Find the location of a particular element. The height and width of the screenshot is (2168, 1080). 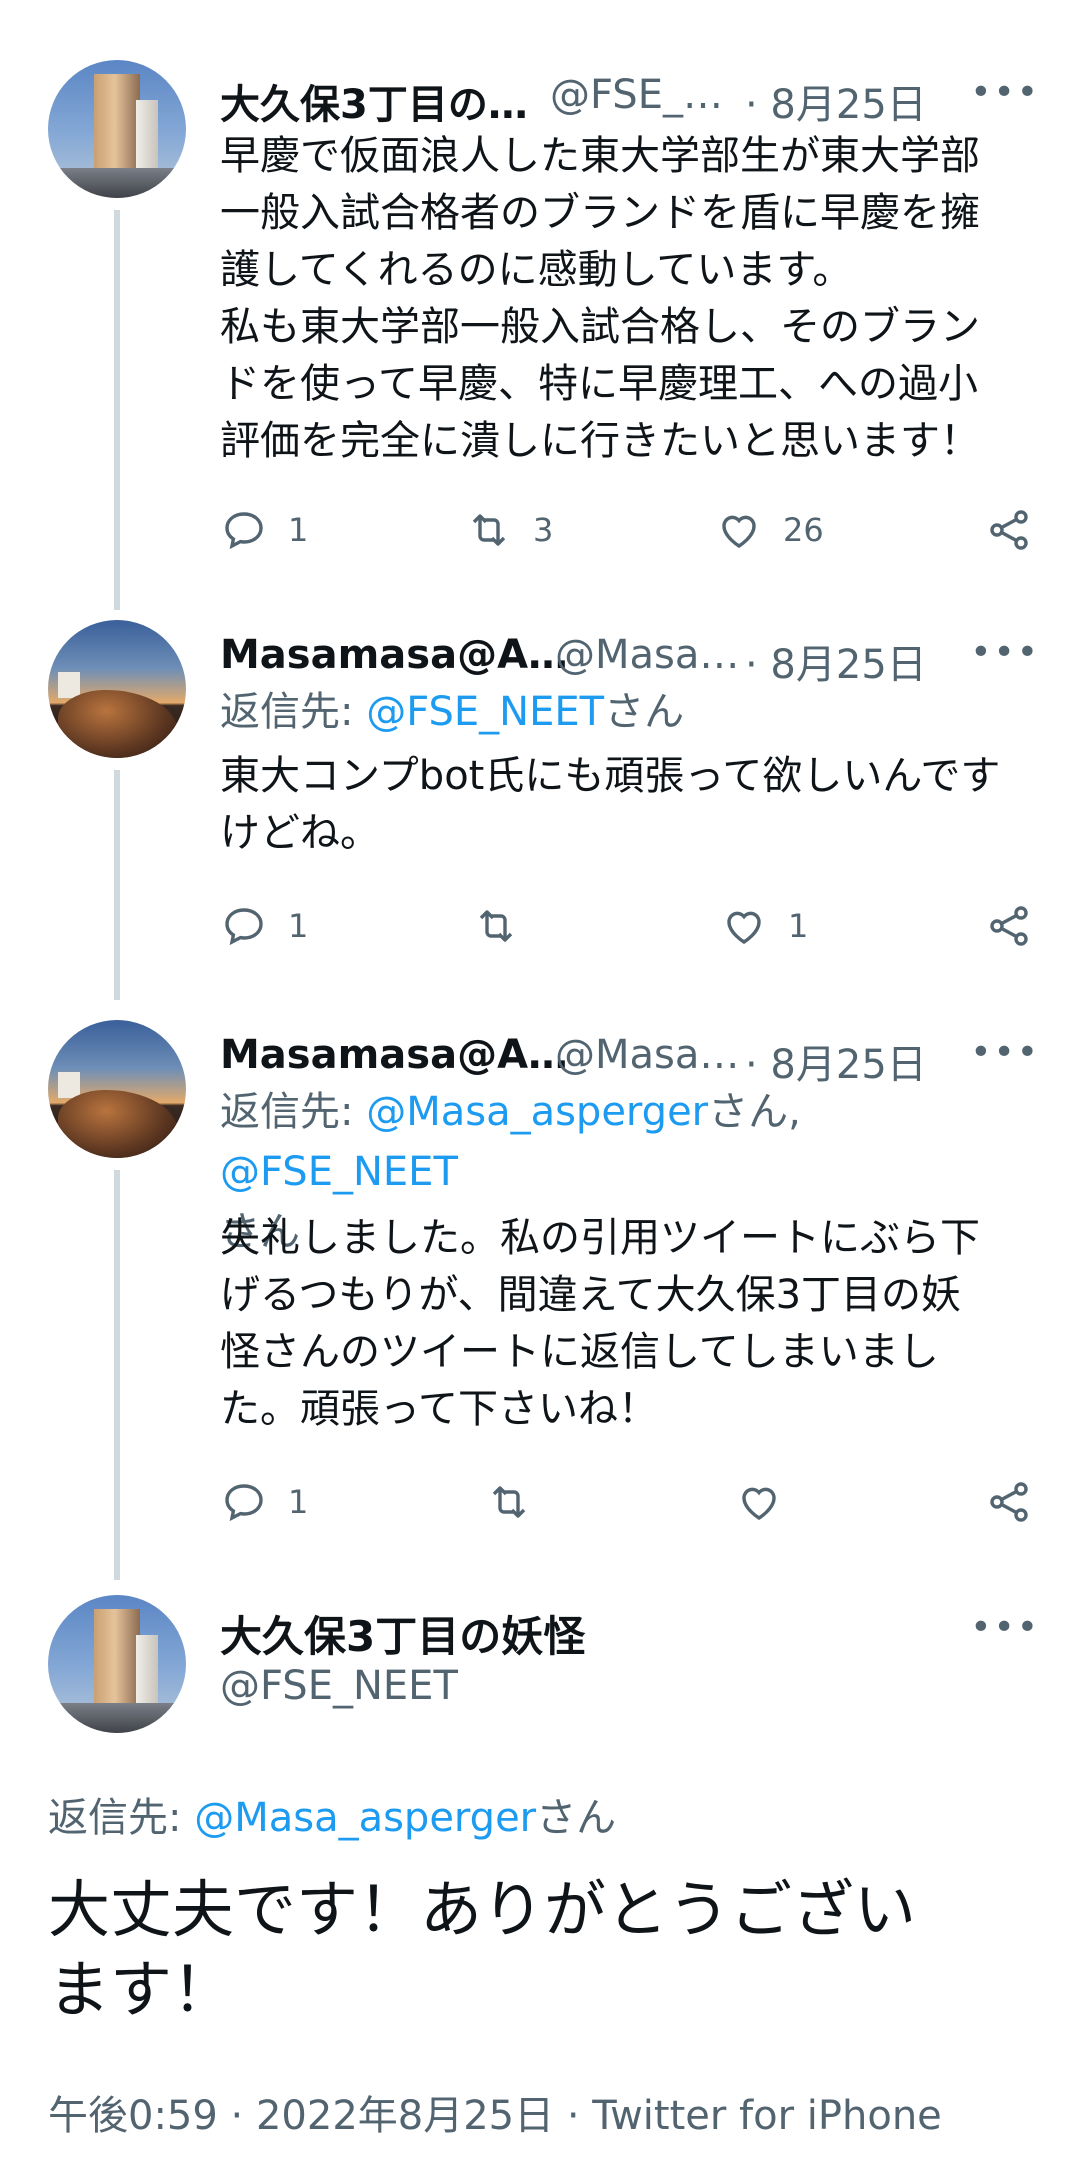

like-button: 26 is located at coordinates (769, 530).